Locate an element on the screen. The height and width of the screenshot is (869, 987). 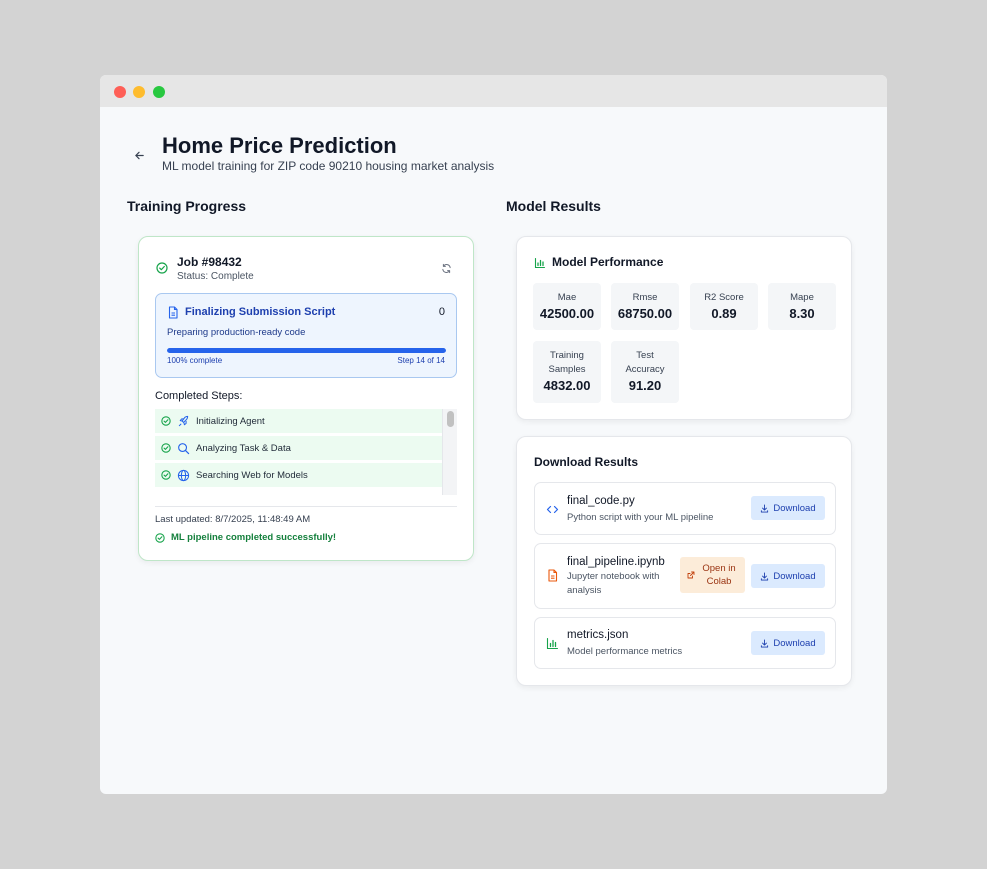
metric-value: 42500.00 is located at coordinates (567, 313).